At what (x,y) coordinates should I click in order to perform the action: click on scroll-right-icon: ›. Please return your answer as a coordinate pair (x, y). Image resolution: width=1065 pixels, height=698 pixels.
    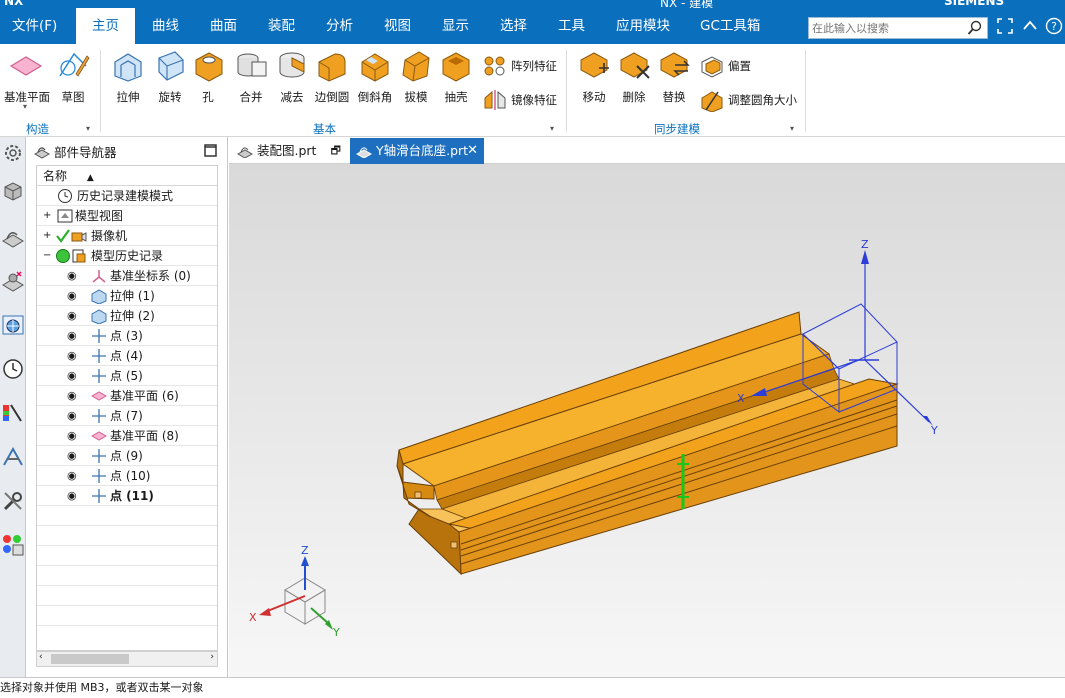
    Looking at the image, I should click on (212, 657).